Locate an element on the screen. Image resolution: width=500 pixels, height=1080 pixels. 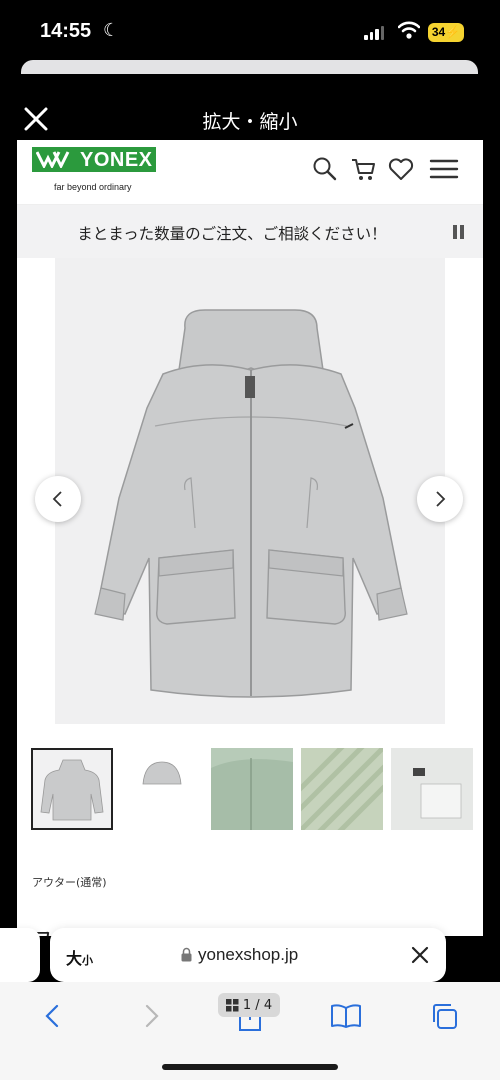
promo-banner: まとまった数量のご注文、ご相談ください！ is located at coordinates (250, 231).